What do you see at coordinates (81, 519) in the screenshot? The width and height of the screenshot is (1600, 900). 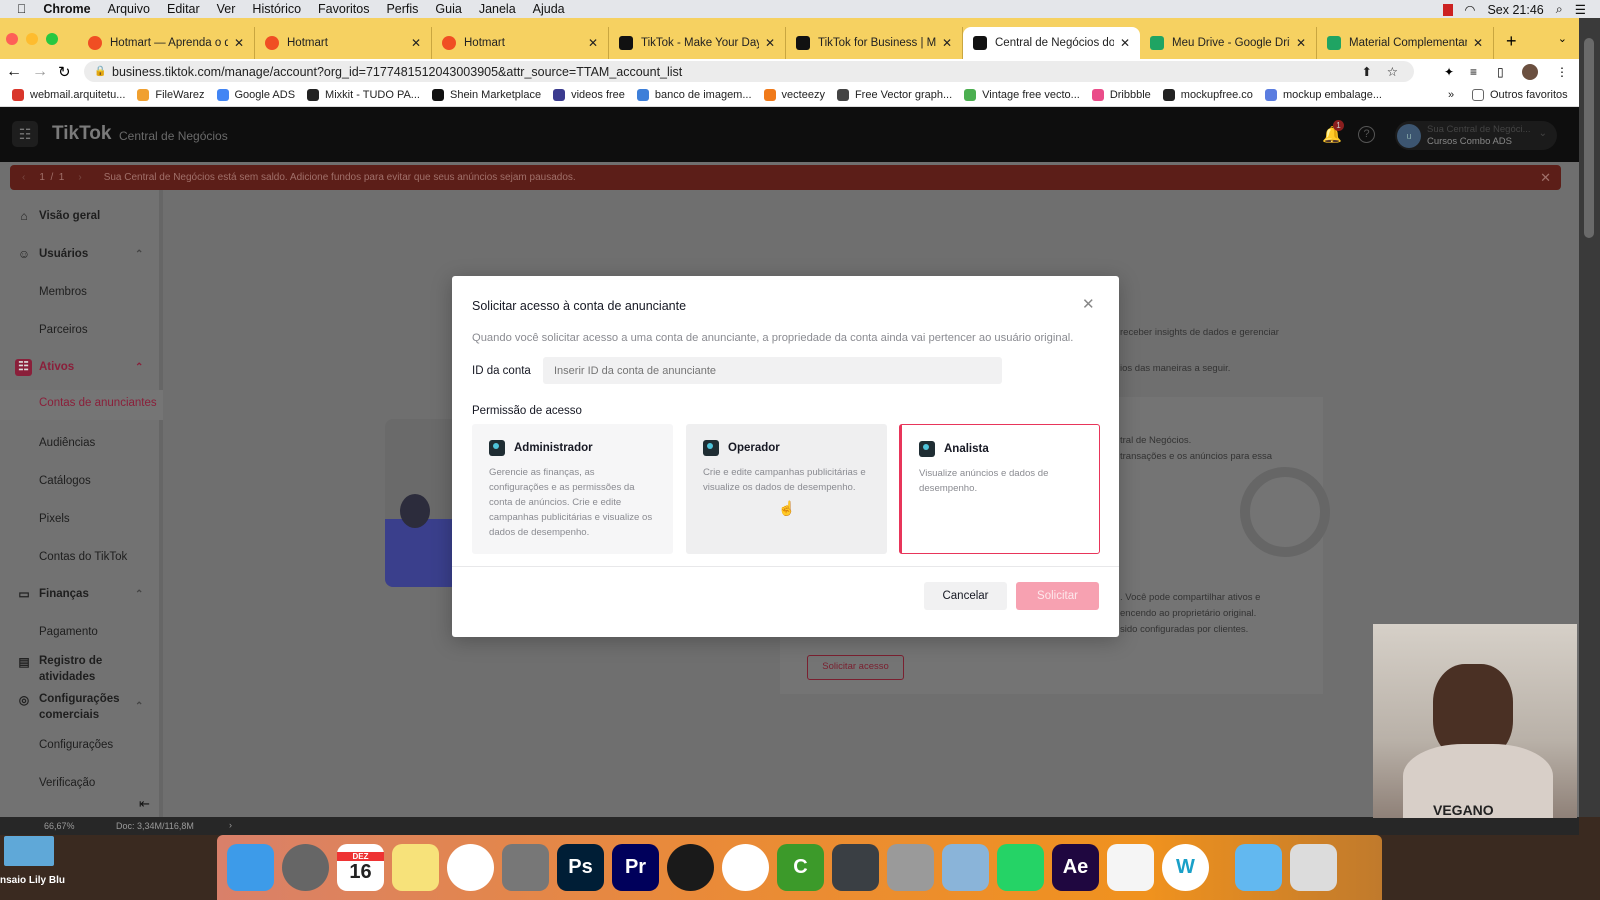 I see `sidebar-item-pixels: Pixels` at bounding box center [81, 519].